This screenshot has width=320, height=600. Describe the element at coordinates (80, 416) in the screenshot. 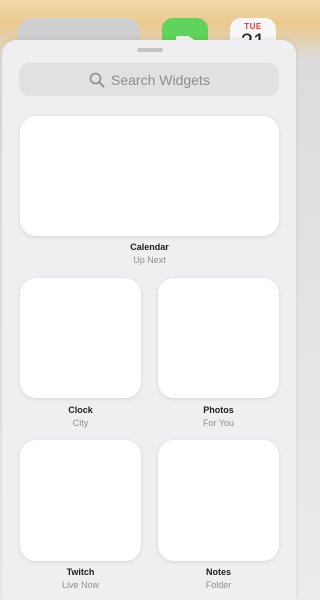

I see `widget-label-clock: Clock City` at that location.